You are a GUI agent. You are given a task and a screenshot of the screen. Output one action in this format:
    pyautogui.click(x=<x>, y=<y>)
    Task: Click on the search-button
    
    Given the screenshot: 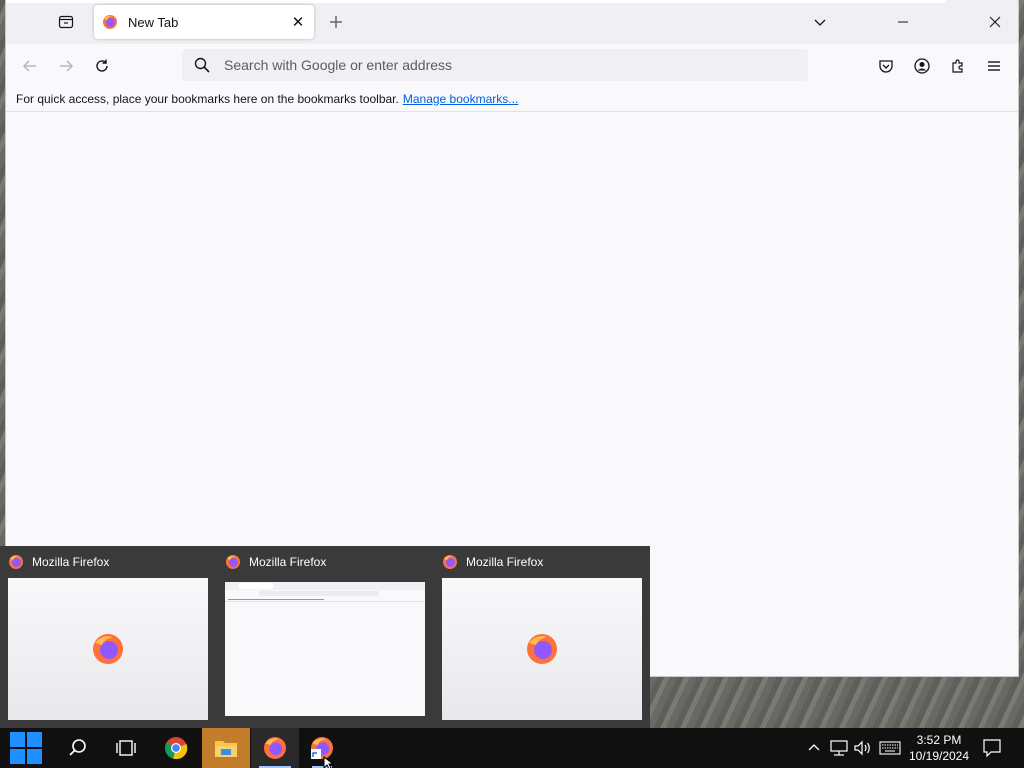 What is the action you would take?
    pyautogui.click(x=78, y=748)
    